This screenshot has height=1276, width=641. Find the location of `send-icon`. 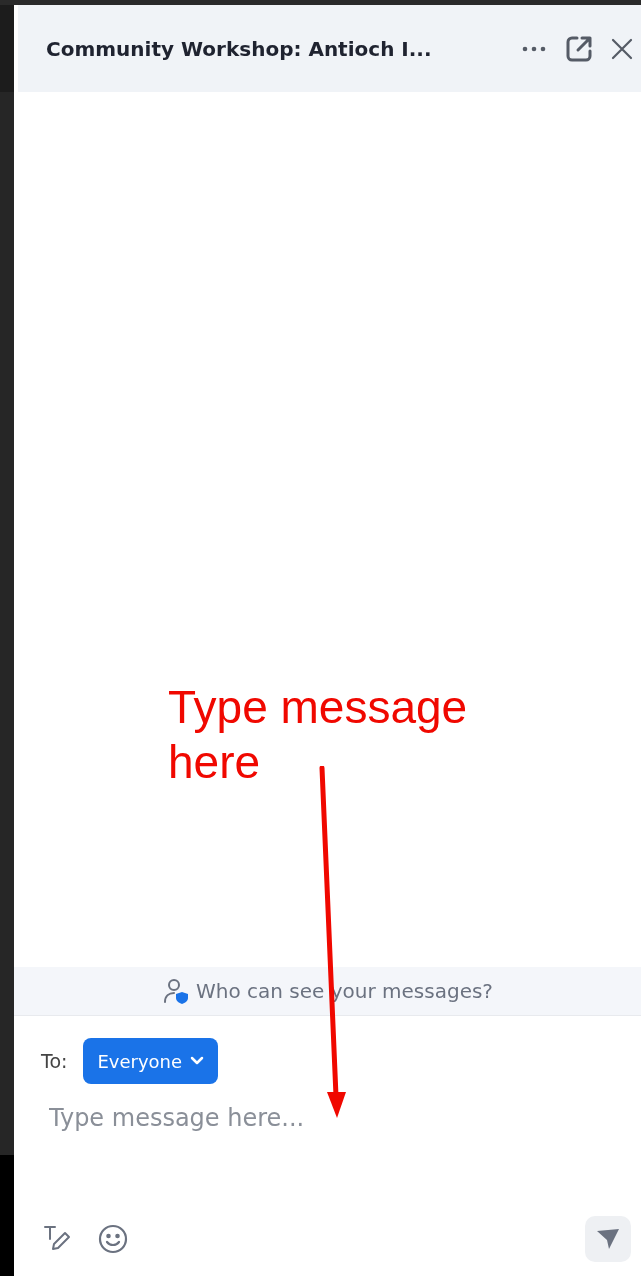

send-icon is located at coordinates (608, 1239).